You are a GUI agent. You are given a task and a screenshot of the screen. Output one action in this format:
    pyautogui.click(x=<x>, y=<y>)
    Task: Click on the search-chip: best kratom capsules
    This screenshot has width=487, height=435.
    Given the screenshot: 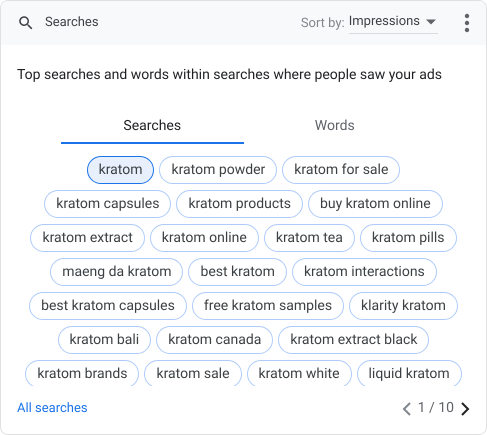 What is the action you would take?
    pyautogui.click(x=108, y=306)
    